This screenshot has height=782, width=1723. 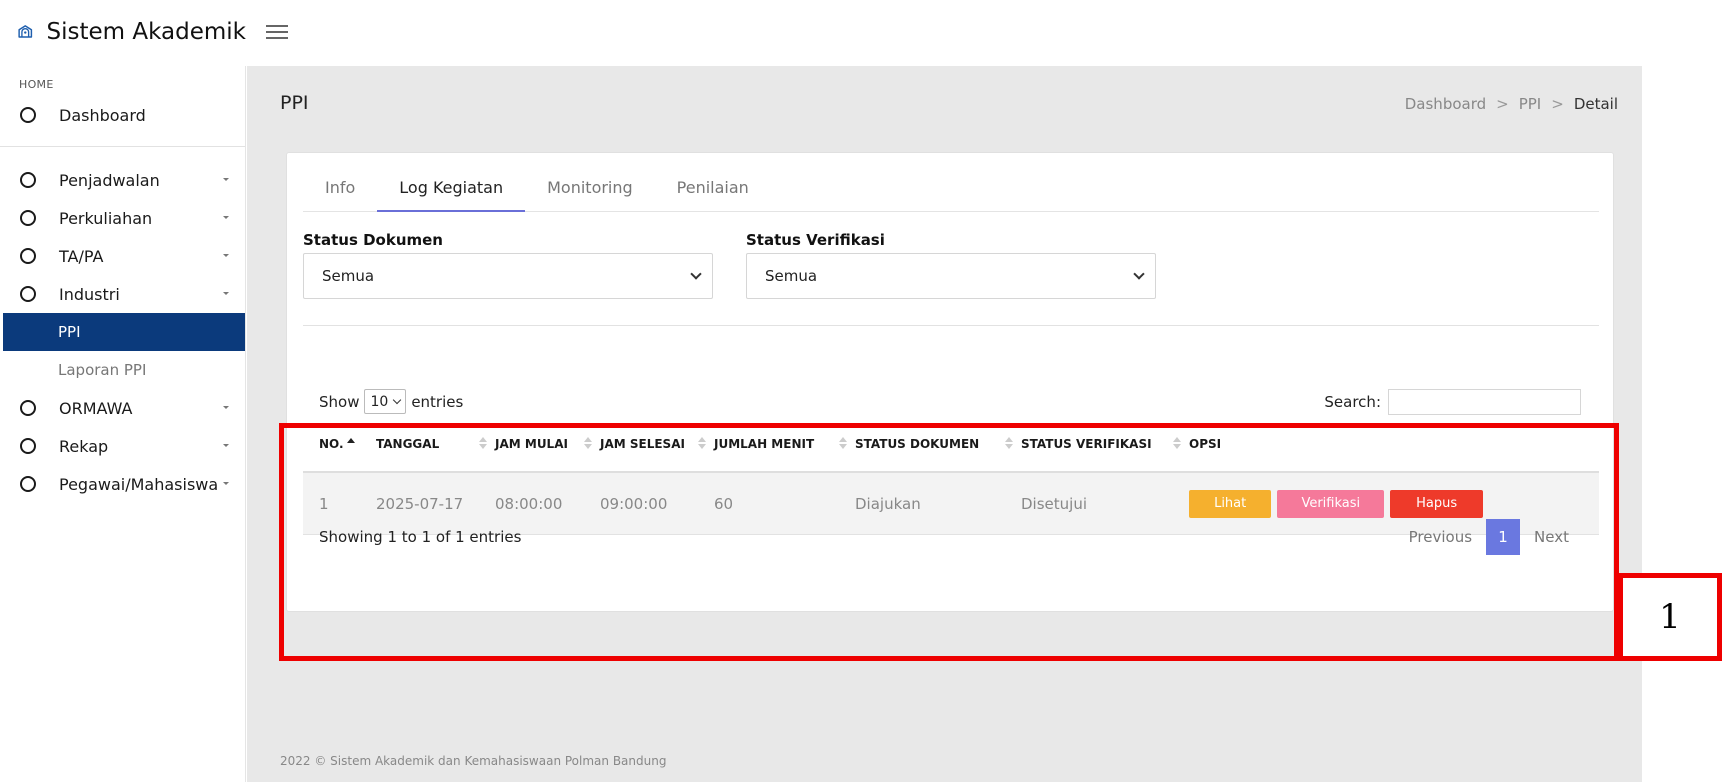 I want to click on table-search: Search:, so click(x=1452, y=402).